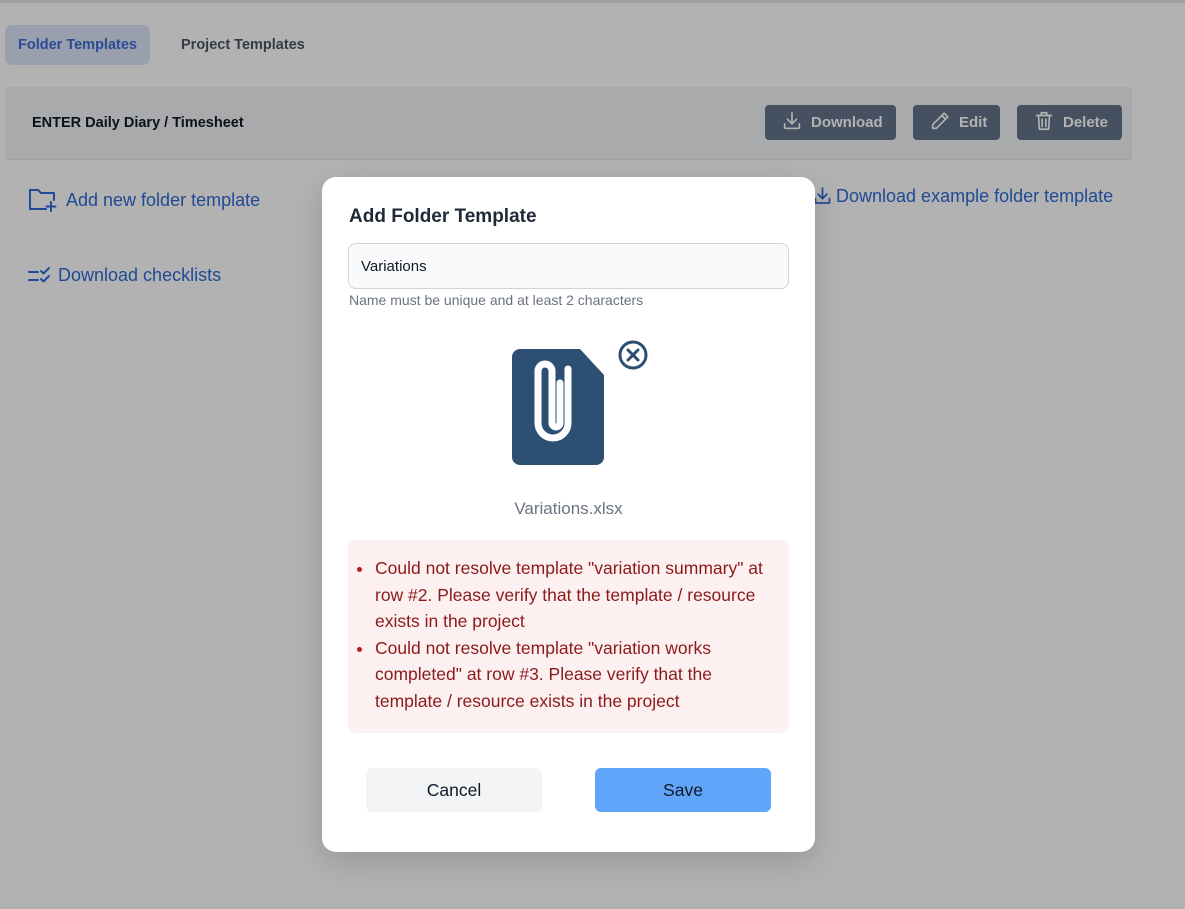  Describe the element at coordinates (557, 407) in the screenshot. I see `paperclip-file-icon` at that location.